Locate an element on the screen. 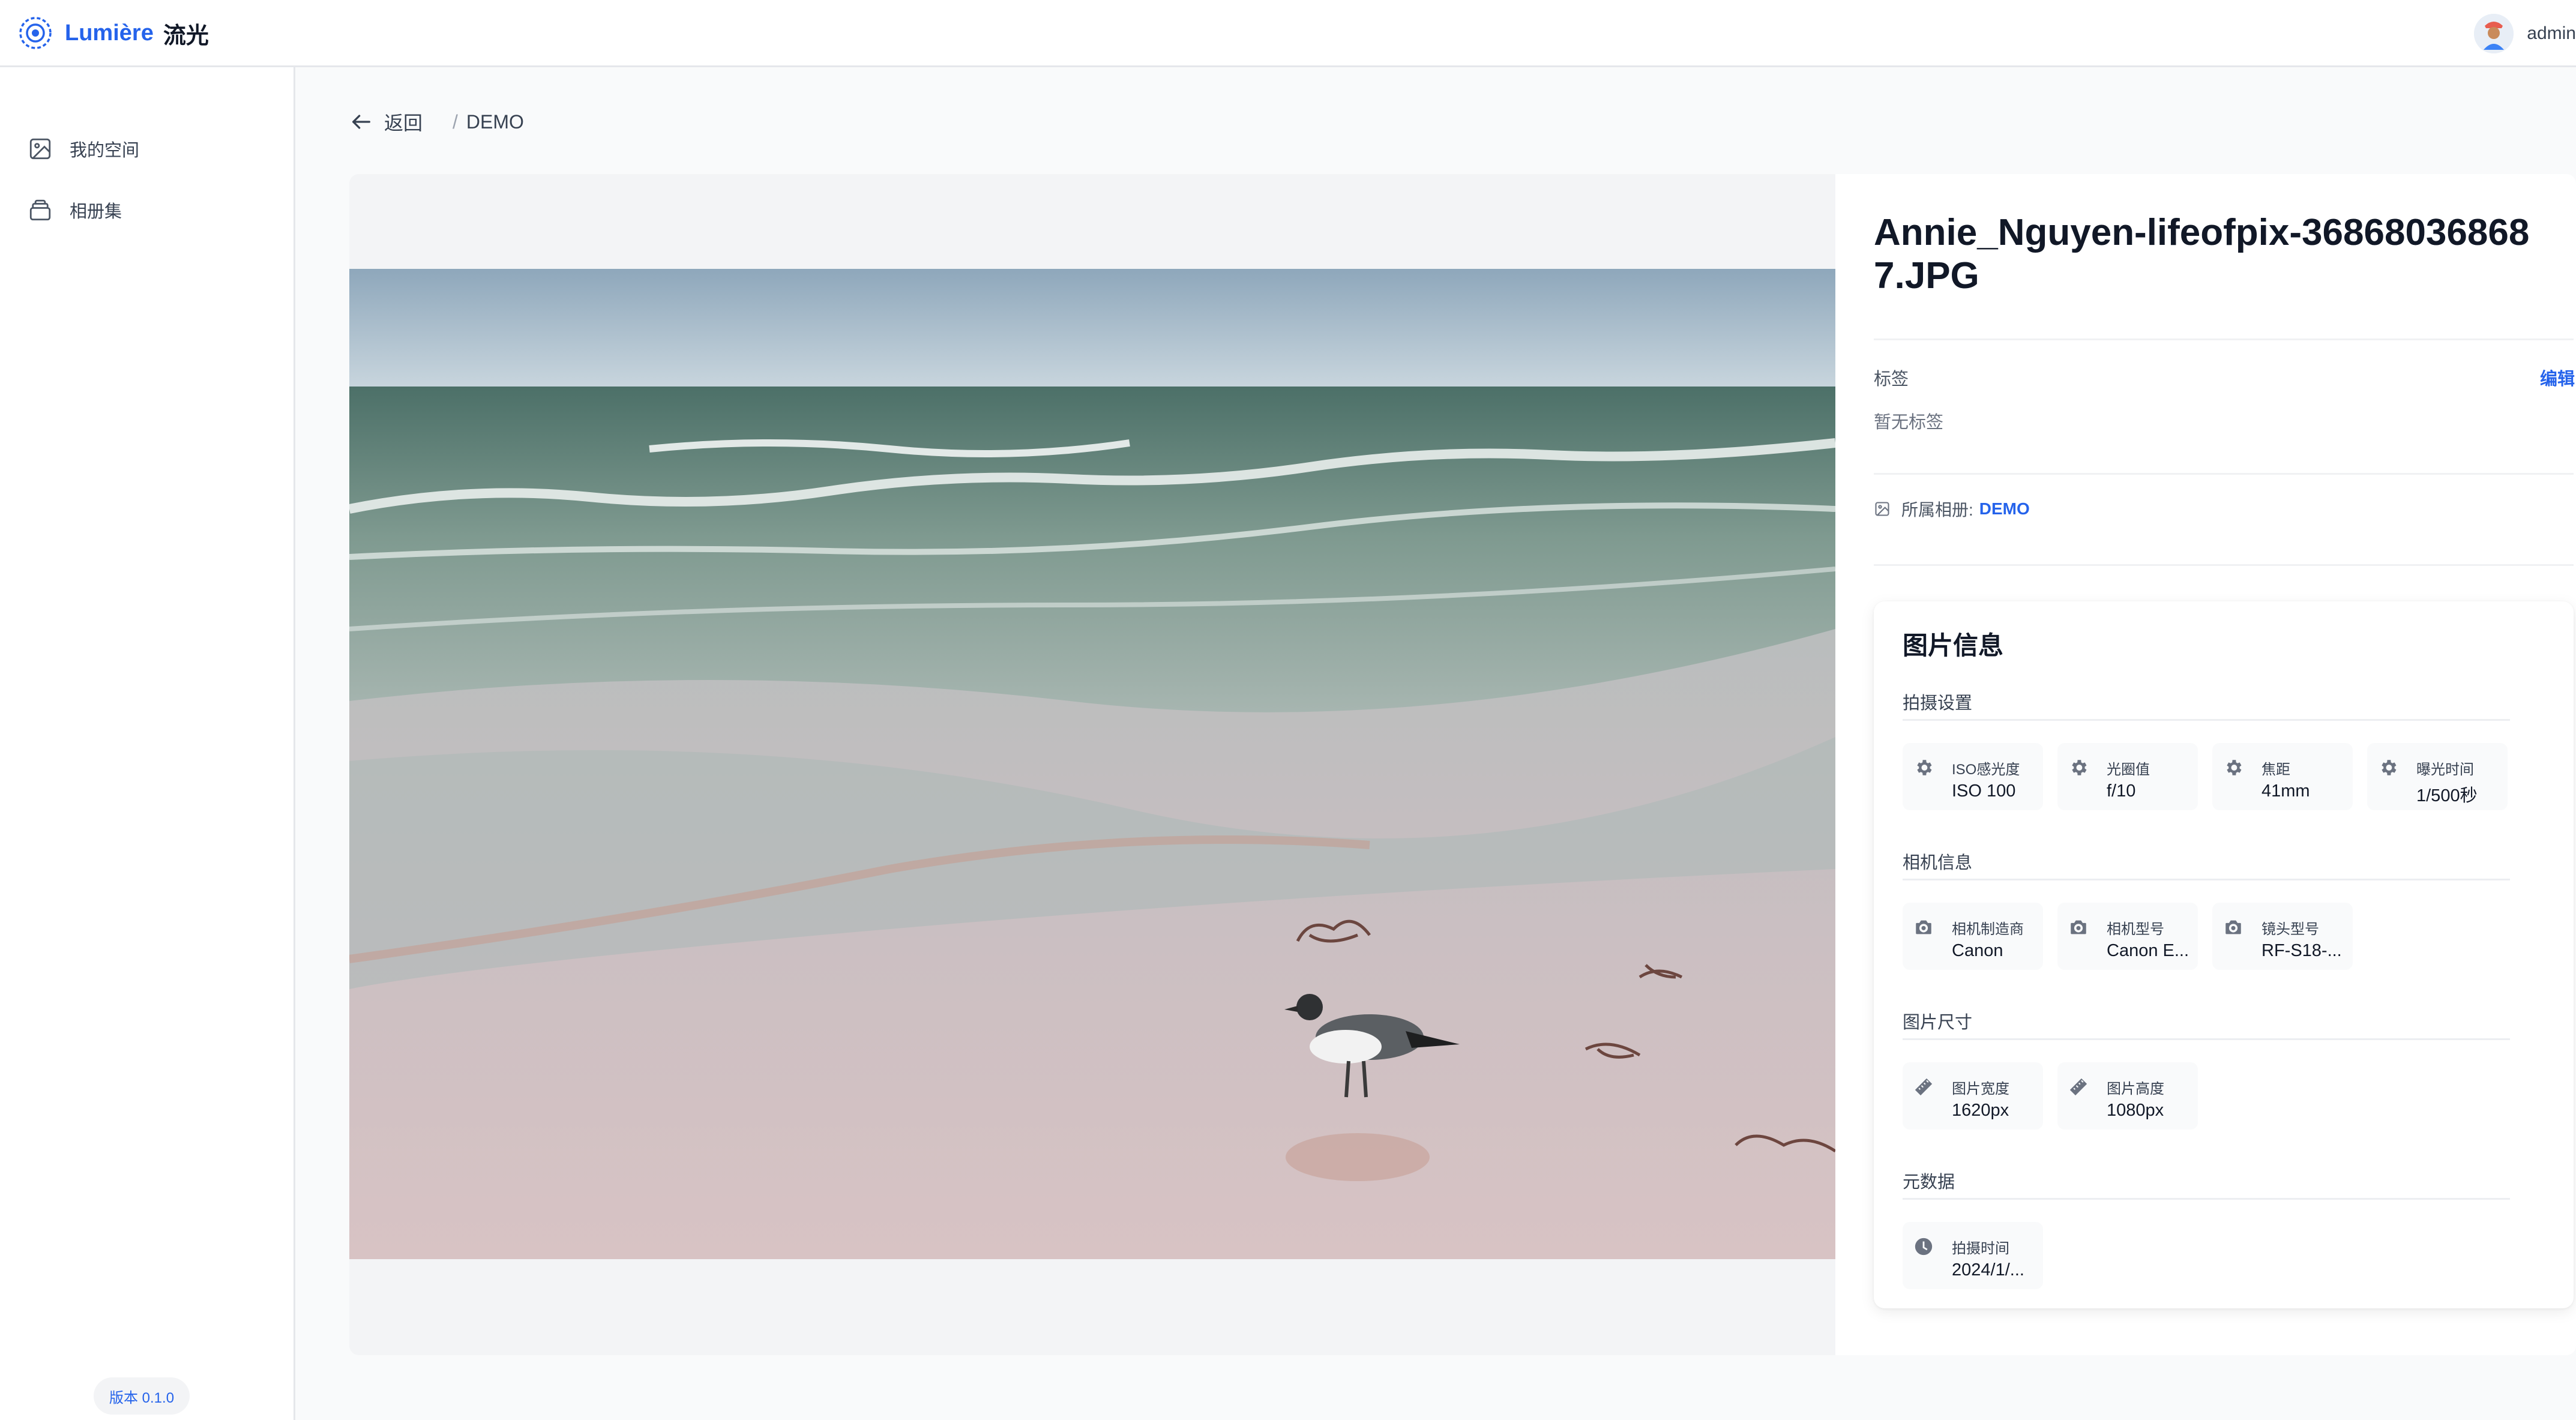  section-title: 相机信息 is located at coordinates (1938, 863).